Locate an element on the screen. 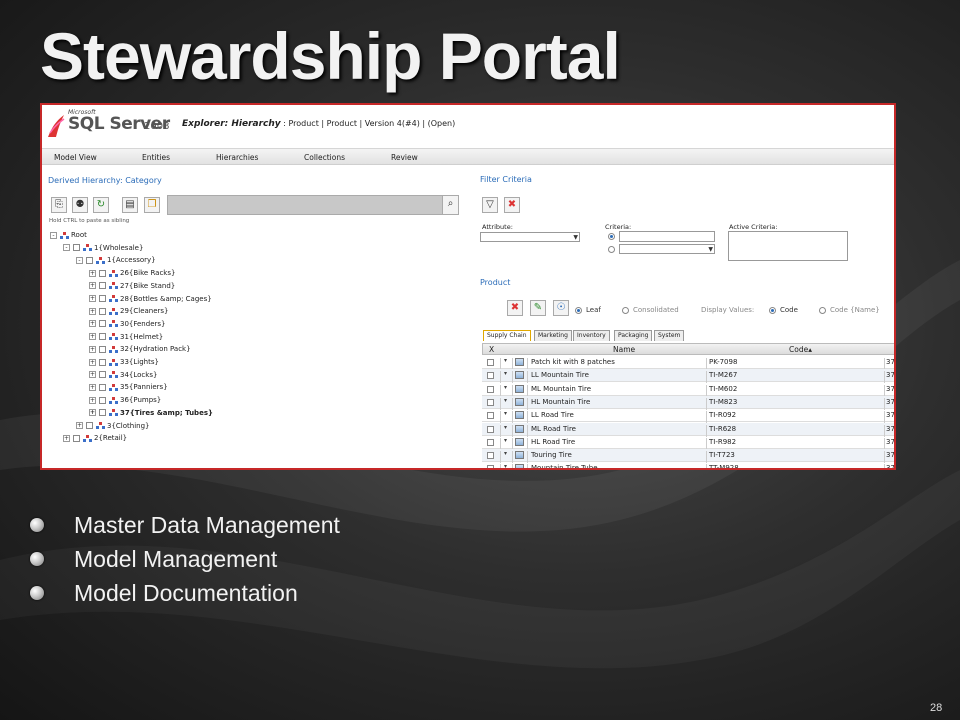 This screenshot has width=960, height=720. clear-filter-icon: ✖ is located at coordinates (512, 205).